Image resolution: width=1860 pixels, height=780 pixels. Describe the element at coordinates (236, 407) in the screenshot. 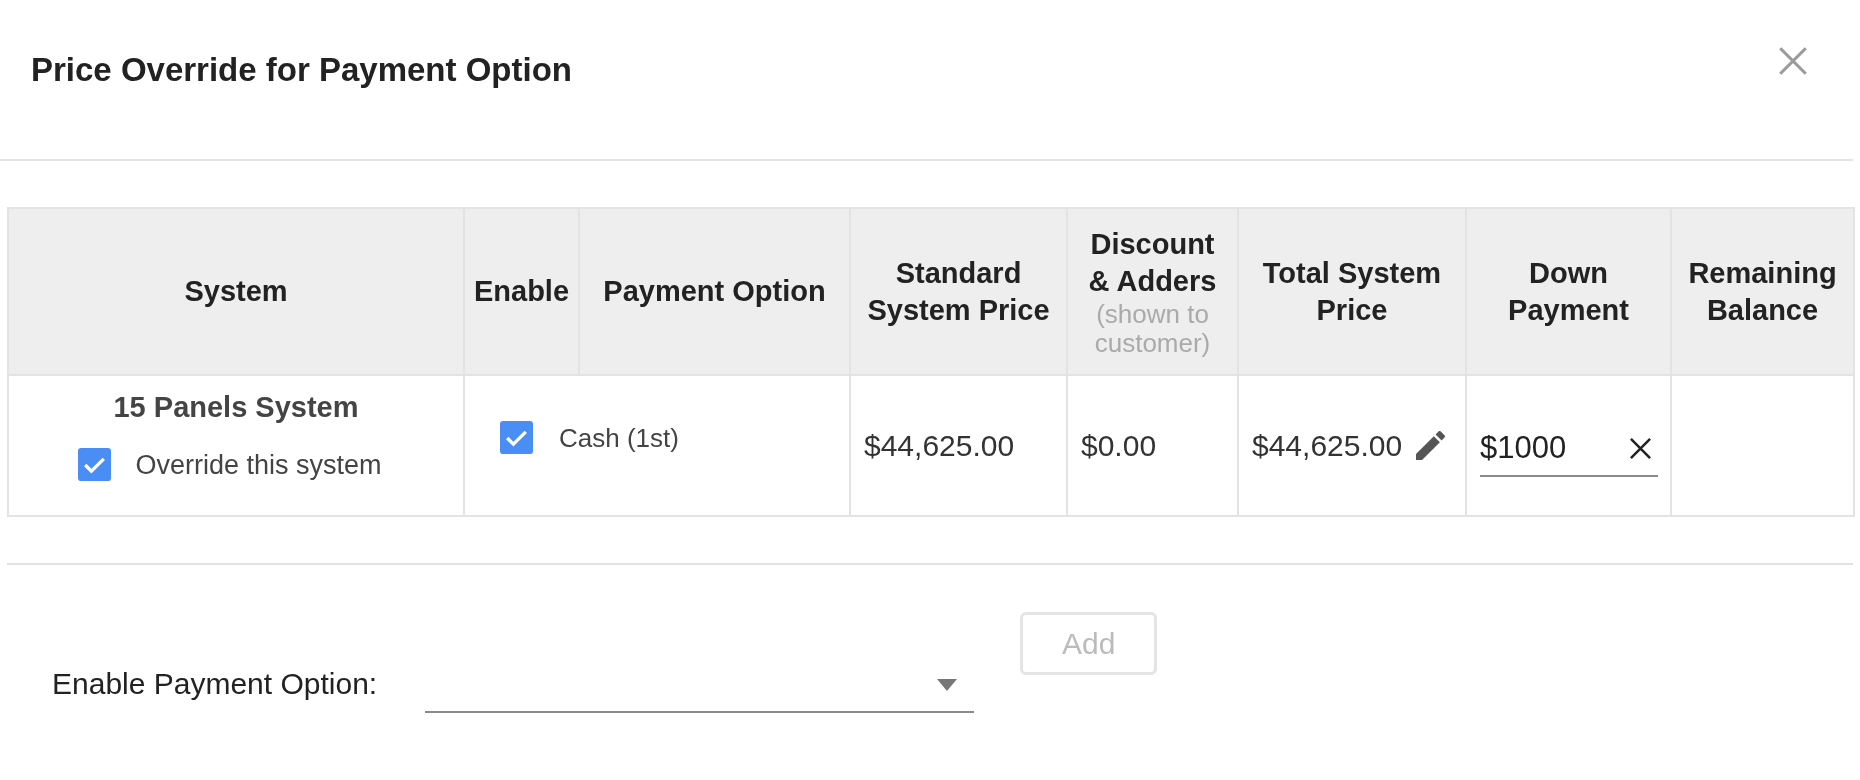

I see `system-name: 15 Panels System` at that location.